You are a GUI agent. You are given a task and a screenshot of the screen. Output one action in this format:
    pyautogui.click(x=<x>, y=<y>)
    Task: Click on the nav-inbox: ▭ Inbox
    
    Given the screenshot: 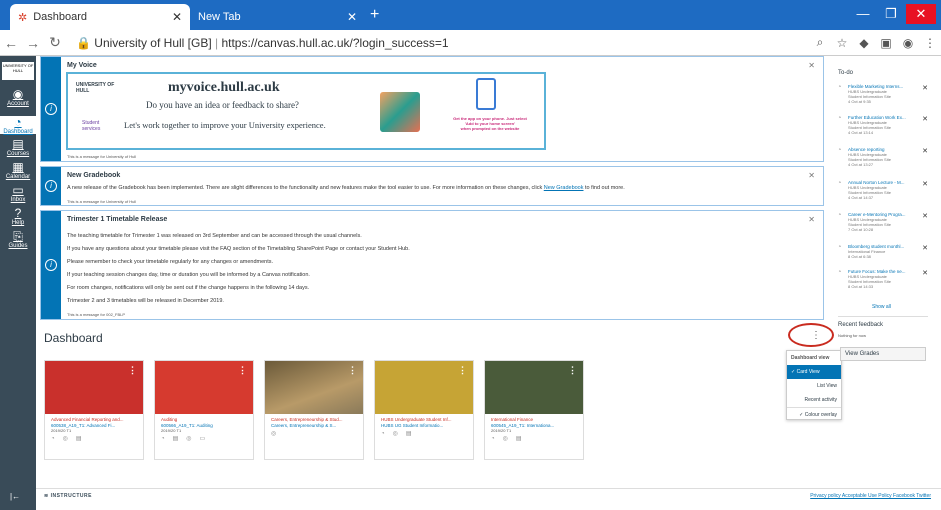 What is the action you would take?
    pyautogui.click(x=18, y=194)
    